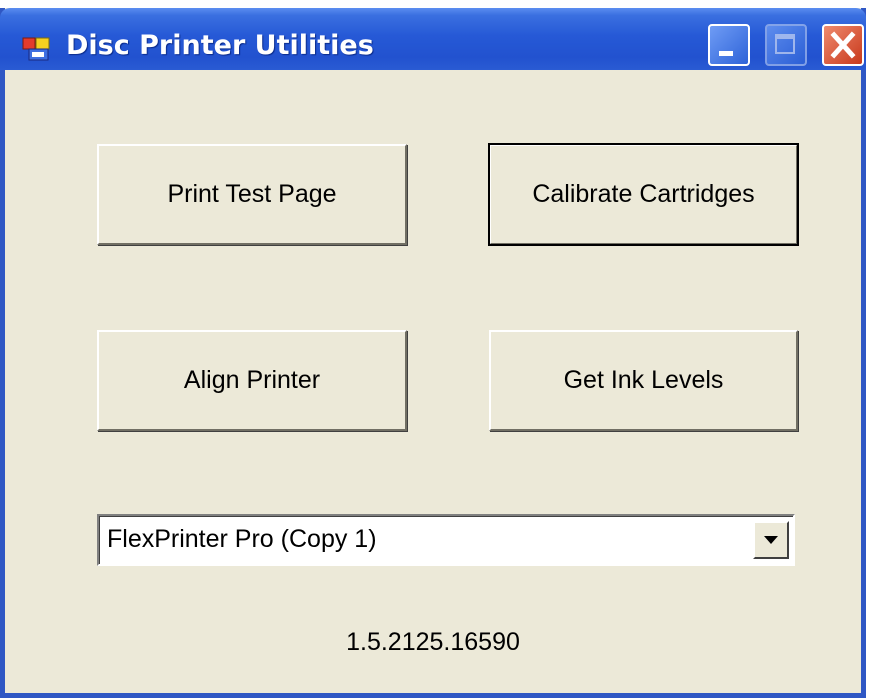 This screenshot has height=700, width=871. Describe the element at coordinates (252, 380) in the screenshot. I see `align-printer-button: Align Printer` at that location.